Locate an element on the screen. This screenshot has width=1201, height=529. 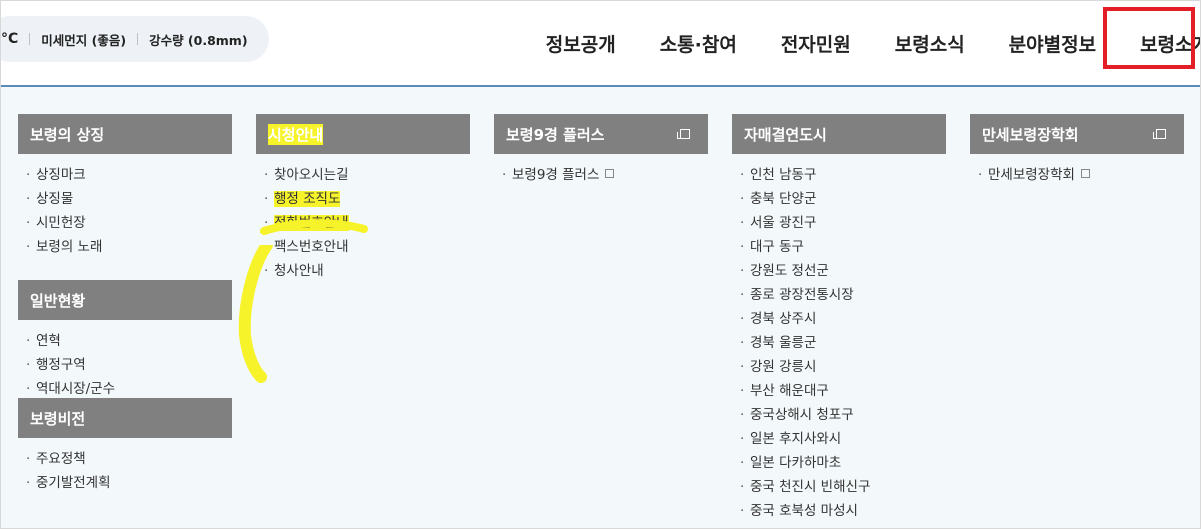
menu-header-symbols: 보령의 상징 is located at coordinates (125, 134).